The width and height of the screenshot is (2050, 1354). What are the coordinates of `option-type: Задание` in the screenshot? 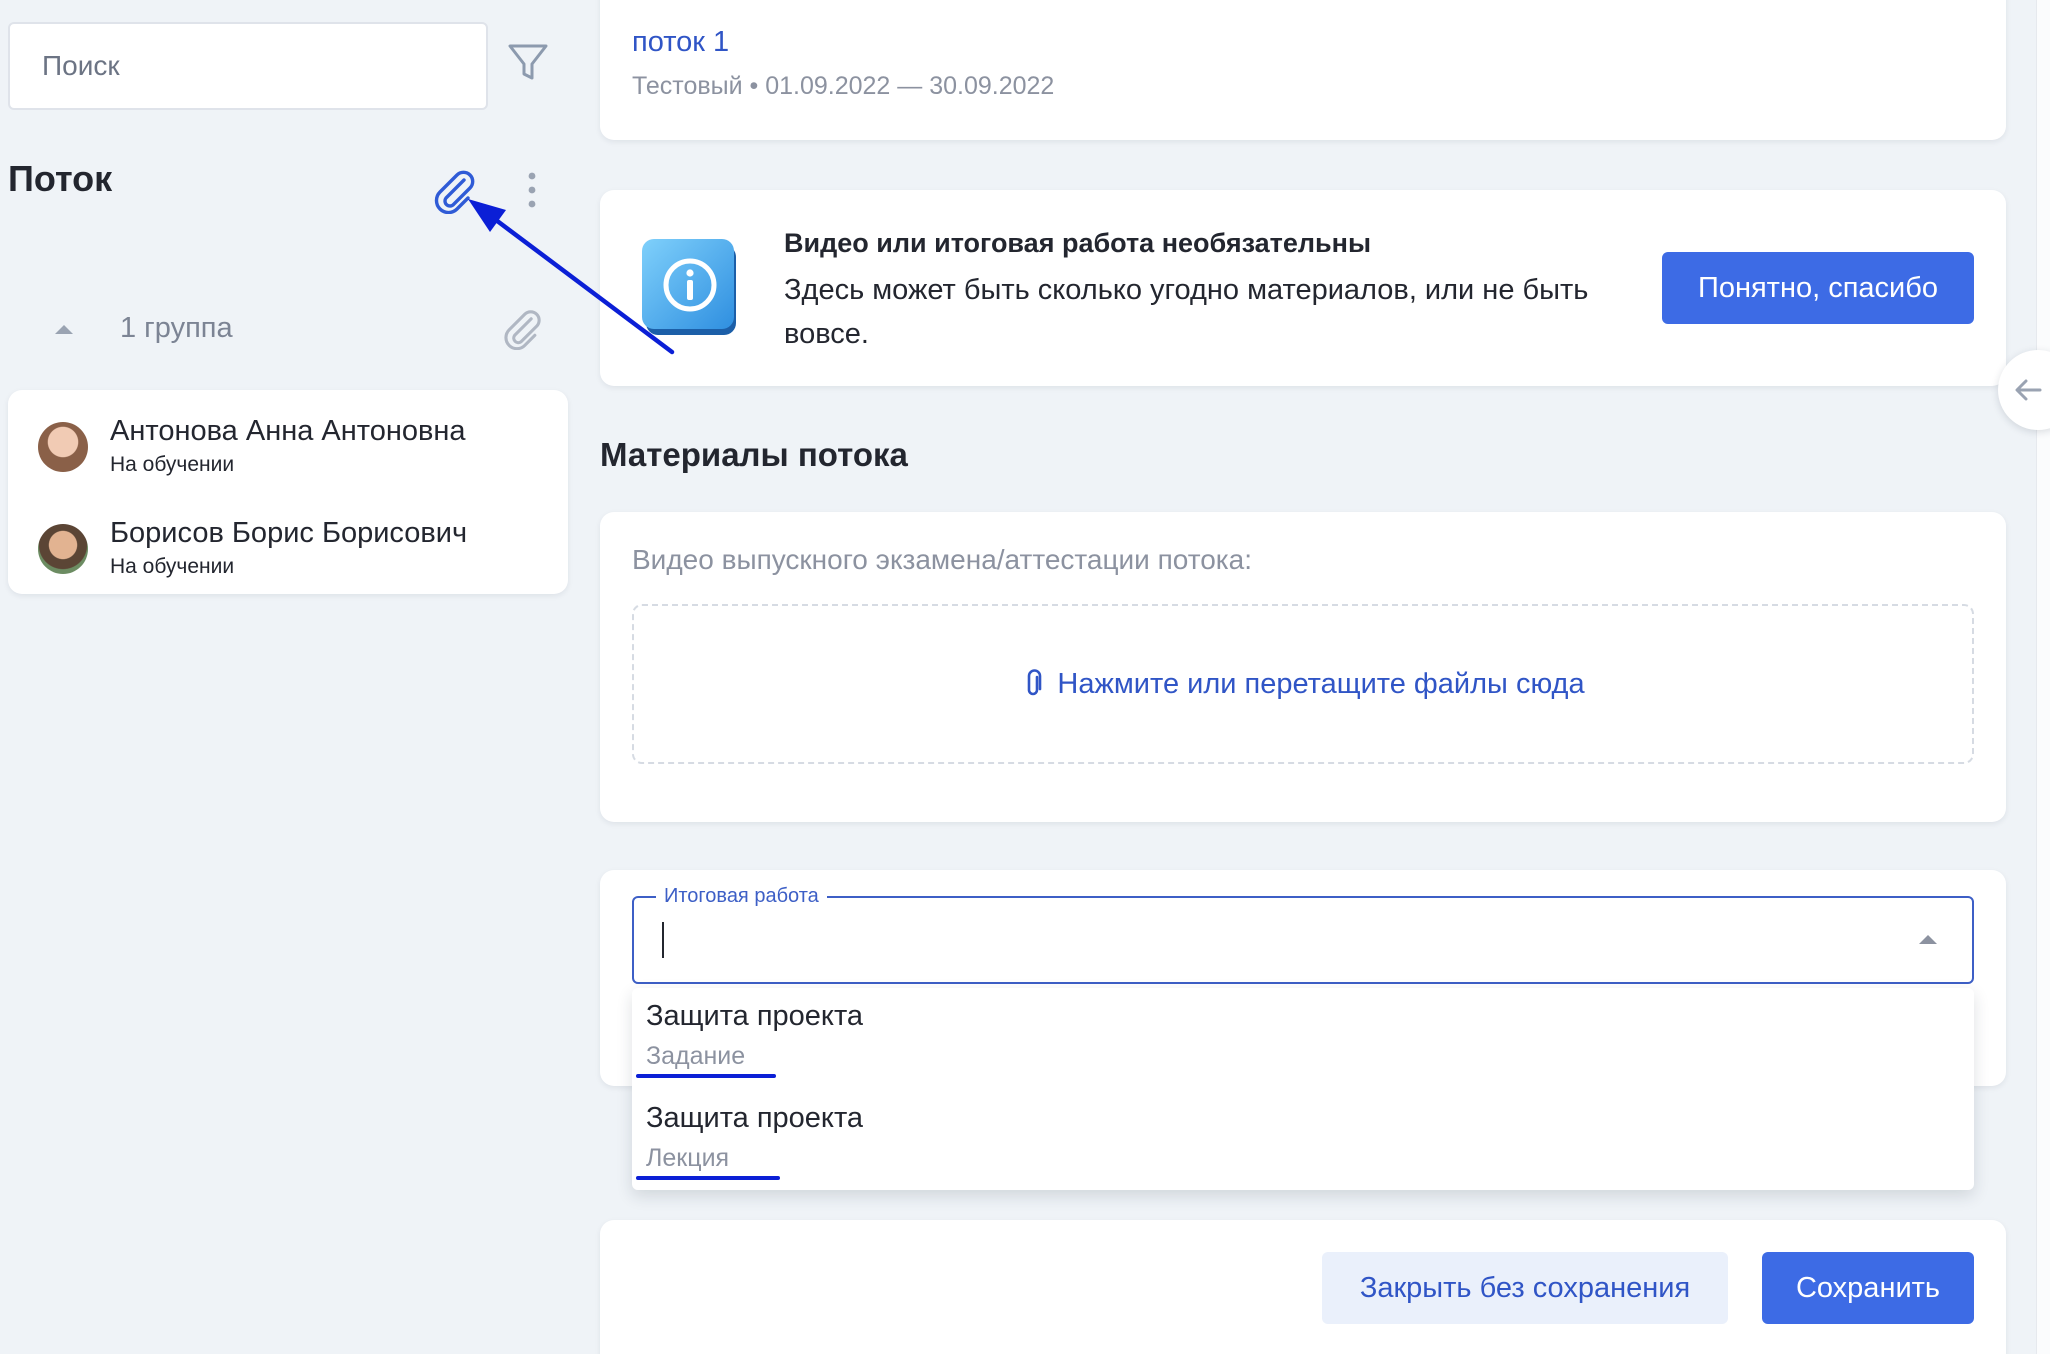 It's located at (696, 1056).